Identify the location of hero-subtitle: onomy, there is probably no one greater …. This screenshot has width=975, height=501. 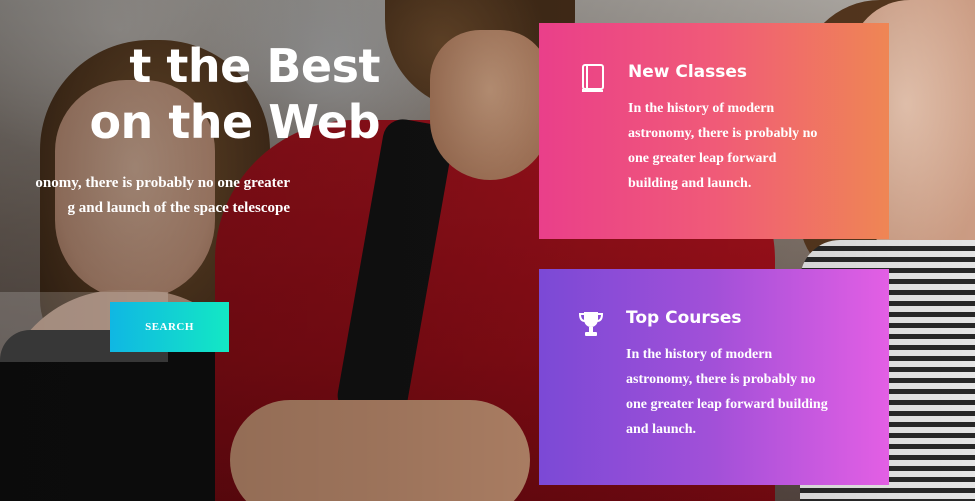
(145, 196).